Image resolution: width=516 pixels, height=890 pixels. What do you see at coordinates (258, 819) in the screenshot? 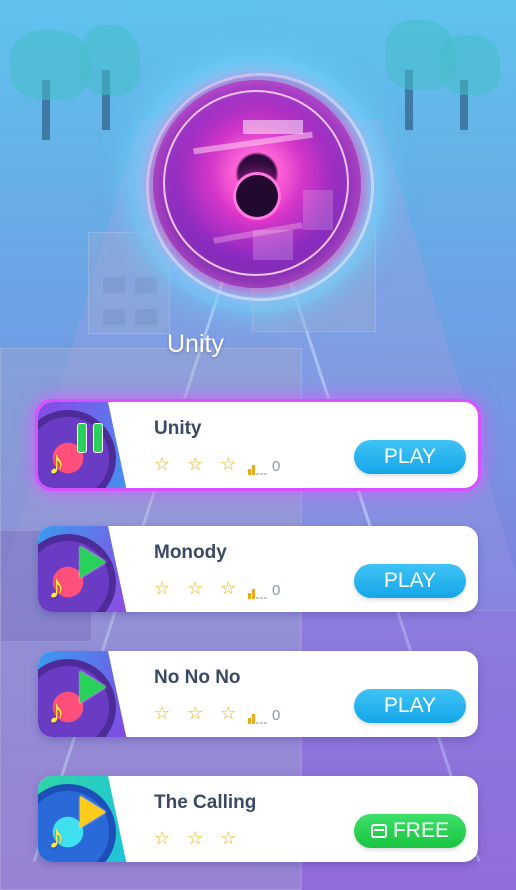
I see `song-card-the-calling: ♪ The Calling ☆ ☆ ☆ FREE` at bounding box center [258, 819].